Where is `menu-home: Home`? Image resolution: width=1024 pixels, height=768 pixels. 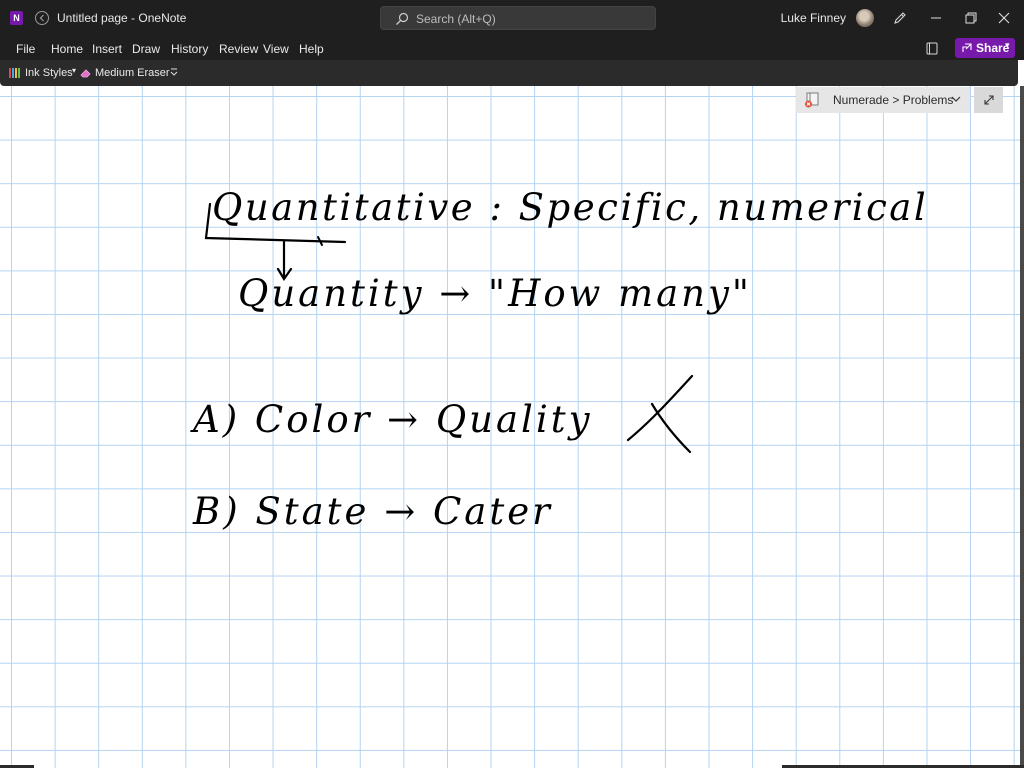
menu-home: Home is located at coordinates (67, 49).